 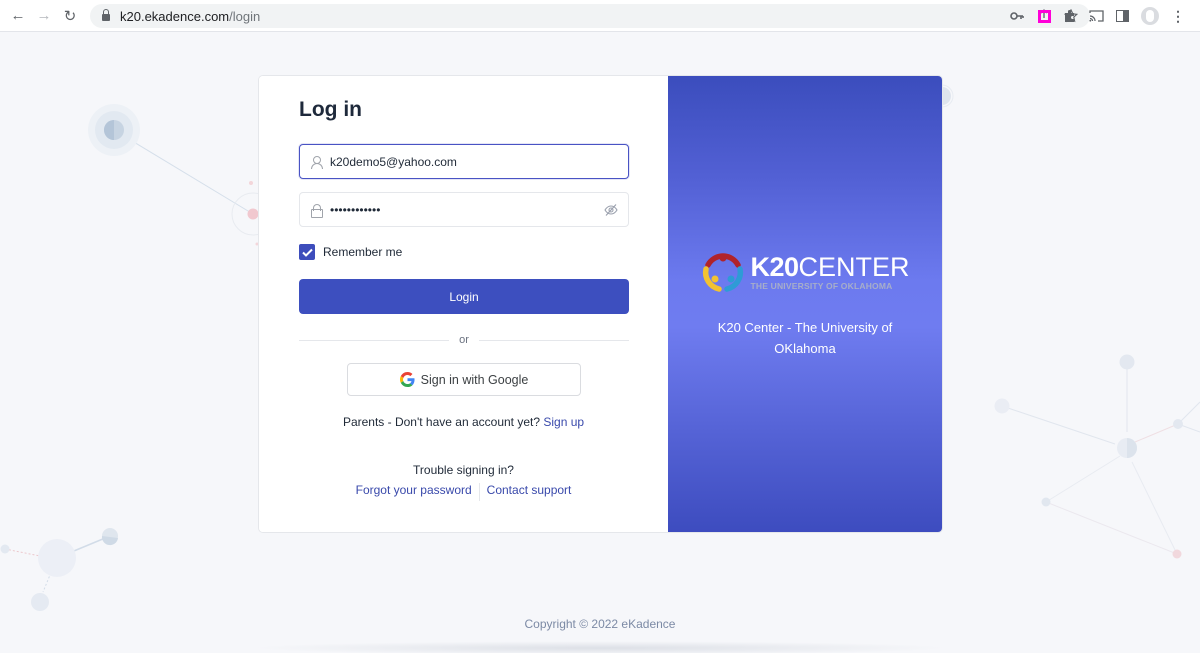 I want to click on or-divider: or, so click(x=464, y=340).